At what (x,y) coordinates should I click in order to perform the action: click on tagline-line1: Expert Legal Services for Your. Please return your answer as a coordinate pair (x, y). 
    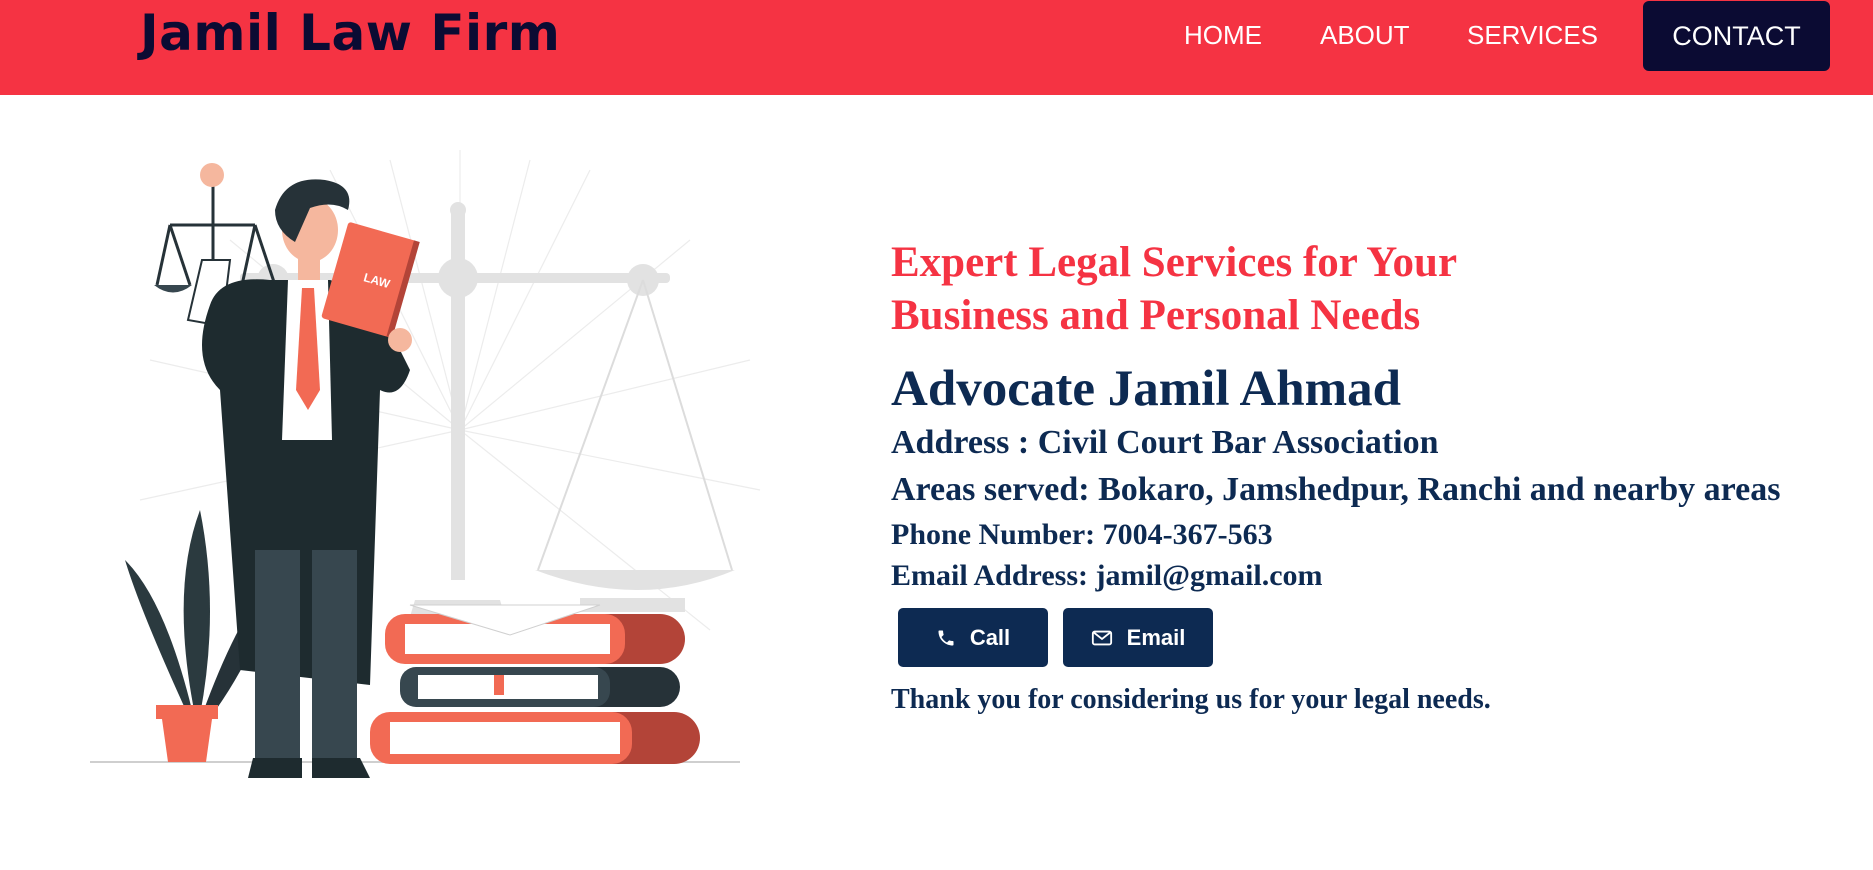
    Looking at the image, I should click on (1174, 262).